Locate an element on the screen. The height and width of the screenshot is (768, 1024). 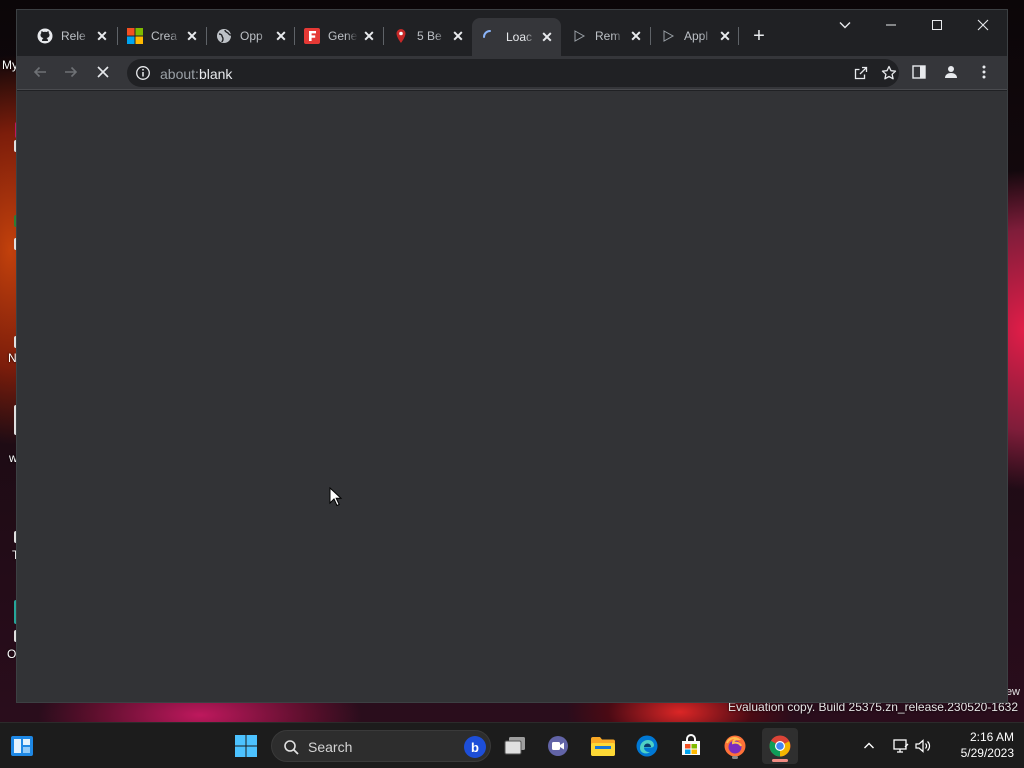
show-hidden-icons-button is located at coordinates (869, 745).